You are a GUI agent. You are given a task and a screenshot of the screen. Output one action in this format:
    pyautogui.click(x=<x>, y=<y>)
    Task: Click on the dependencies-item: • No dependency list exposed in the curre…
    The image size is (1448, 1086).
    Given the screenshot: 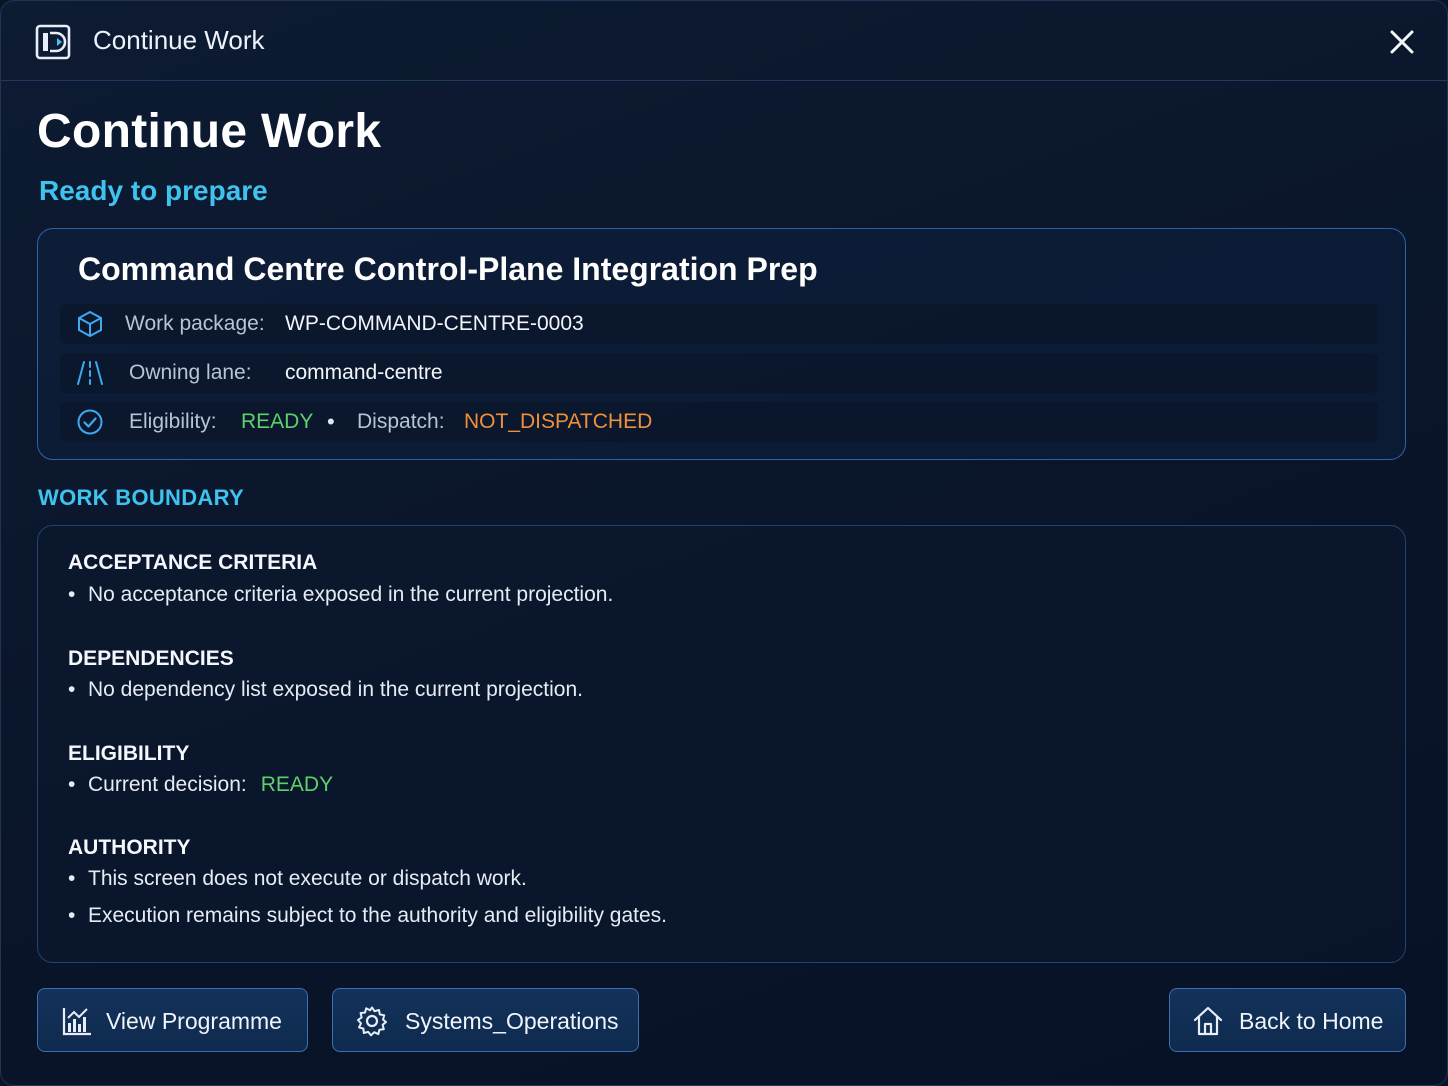 What is the action you would take?
    pyautogui.click(x=325, y=690)
    